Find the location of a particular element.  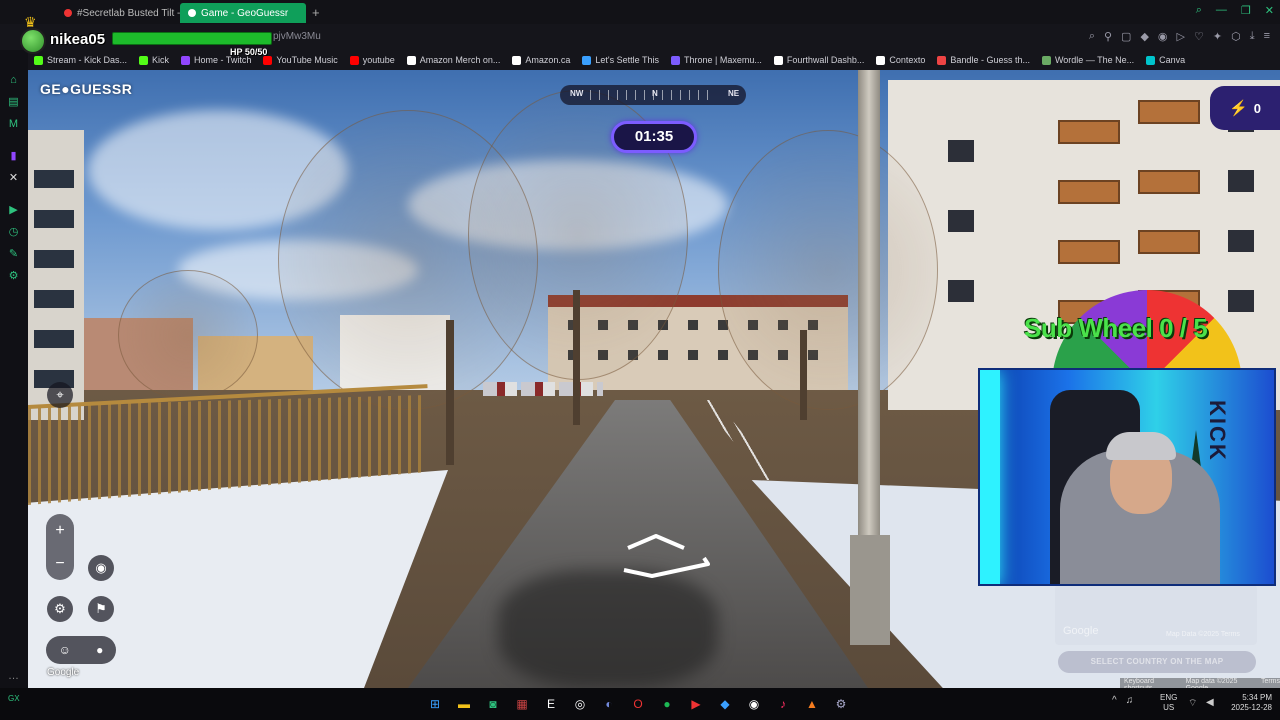

camera-icon: ◉ is located at coordinates (1163, 36).